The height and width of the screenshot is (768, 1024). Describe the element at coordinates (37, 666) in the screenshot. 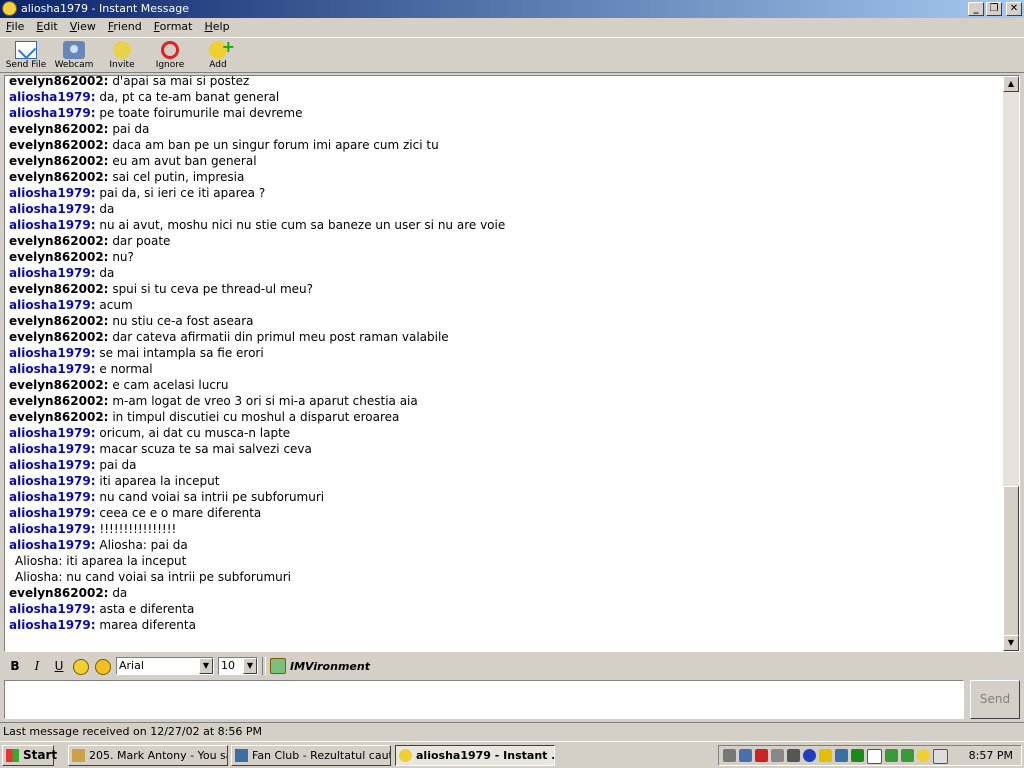

I see `italic-button: I` at that location.